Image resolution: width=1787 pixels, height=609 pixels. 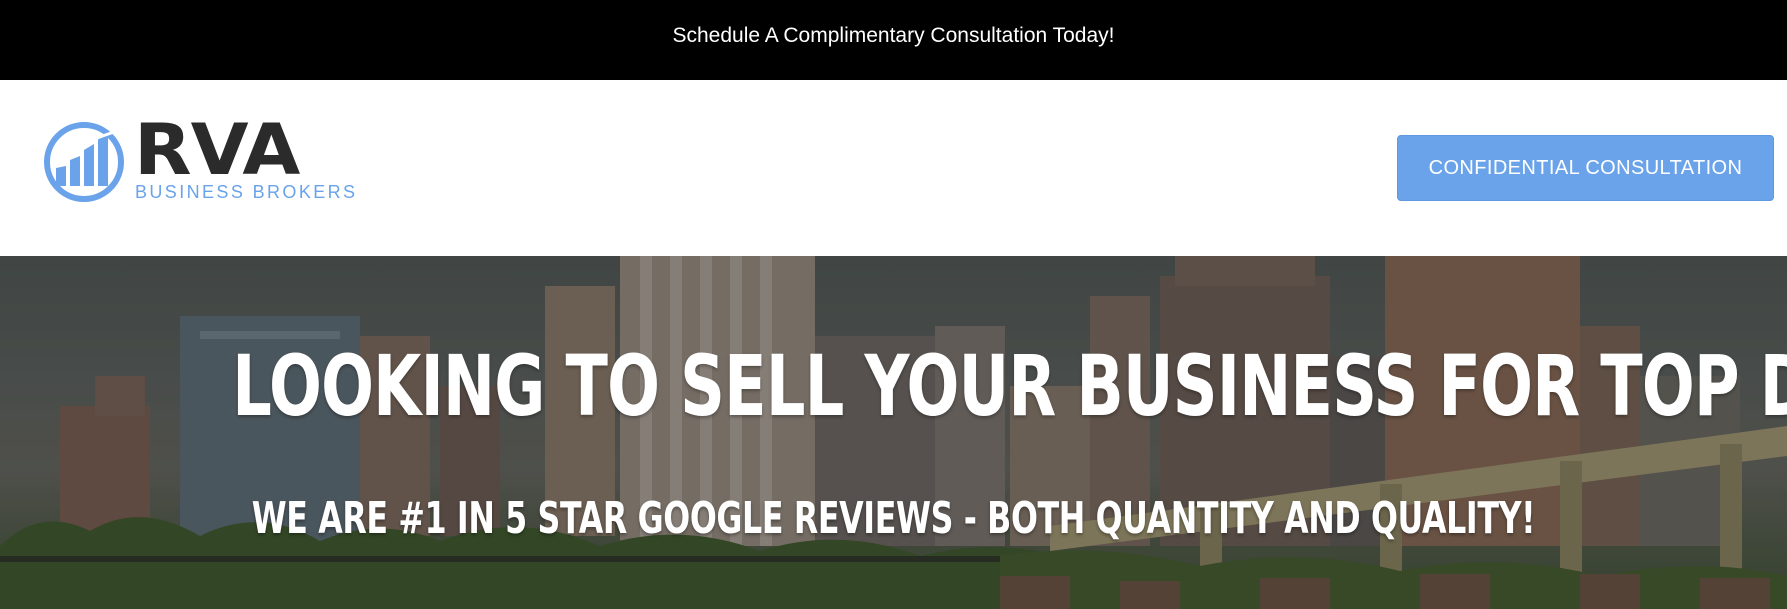 I want to click on bar-chart-circle-icon, so click(x=84, y=162).